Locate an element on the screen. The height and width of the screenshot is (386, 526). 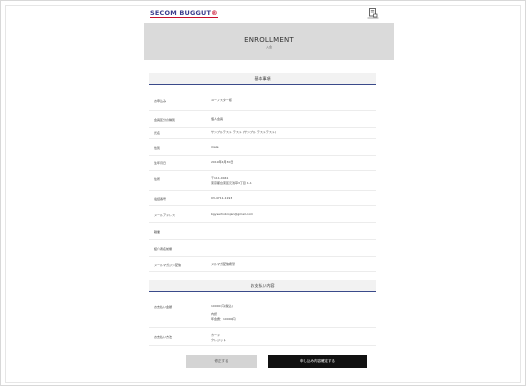
table-row: メールマガジン配信 メルマガ配信希望 is located at coordinates (262, 264).